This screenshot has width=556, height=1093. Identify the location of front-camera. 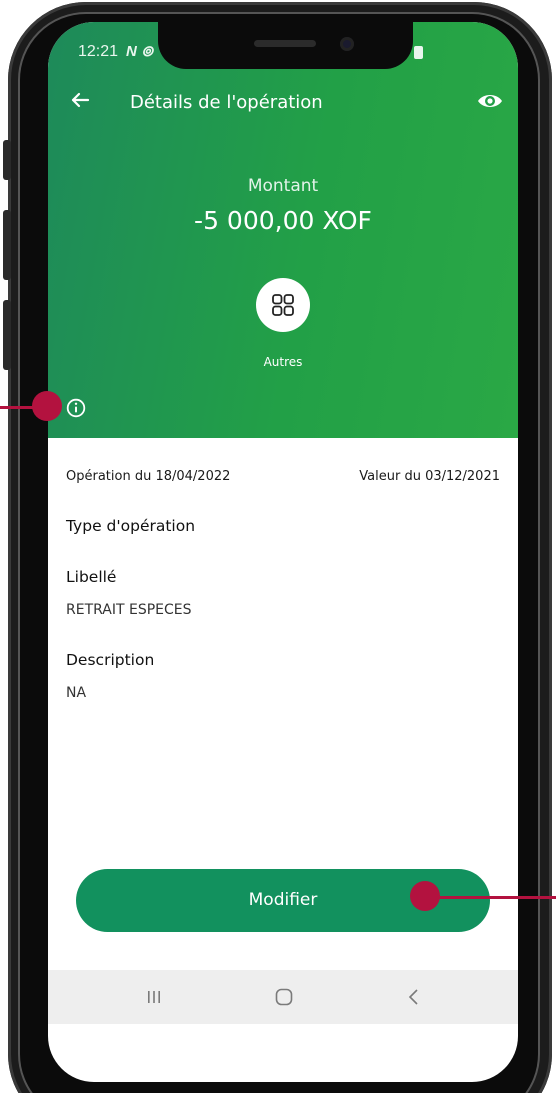
(347, 44).